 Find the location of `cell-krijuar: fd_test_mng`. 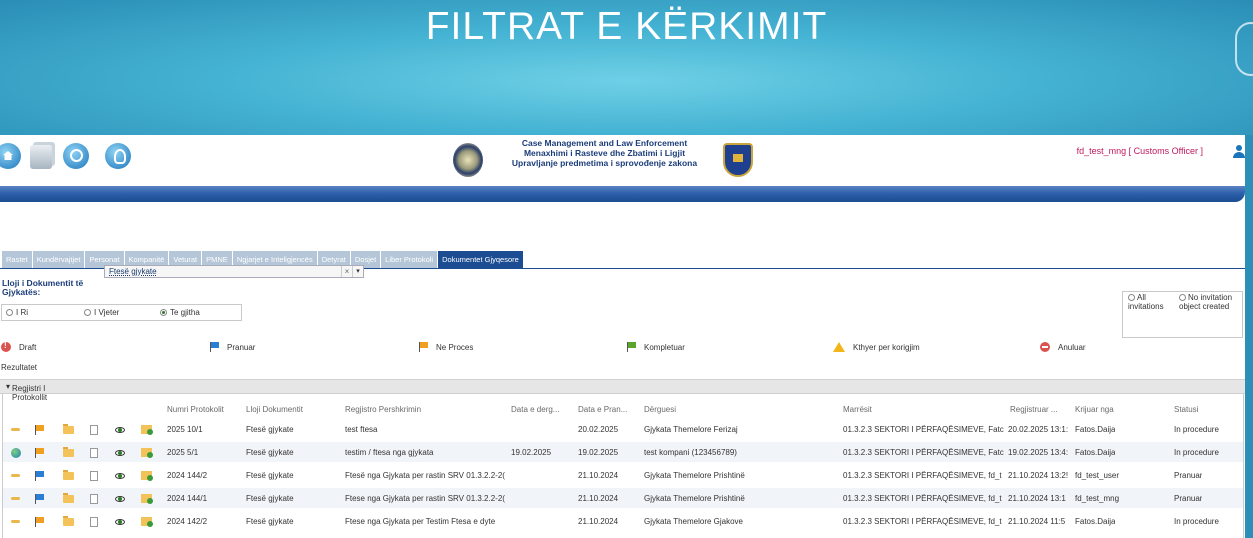

cell-krijuar: fd_test_mng is located at coordinates (1097, 498).